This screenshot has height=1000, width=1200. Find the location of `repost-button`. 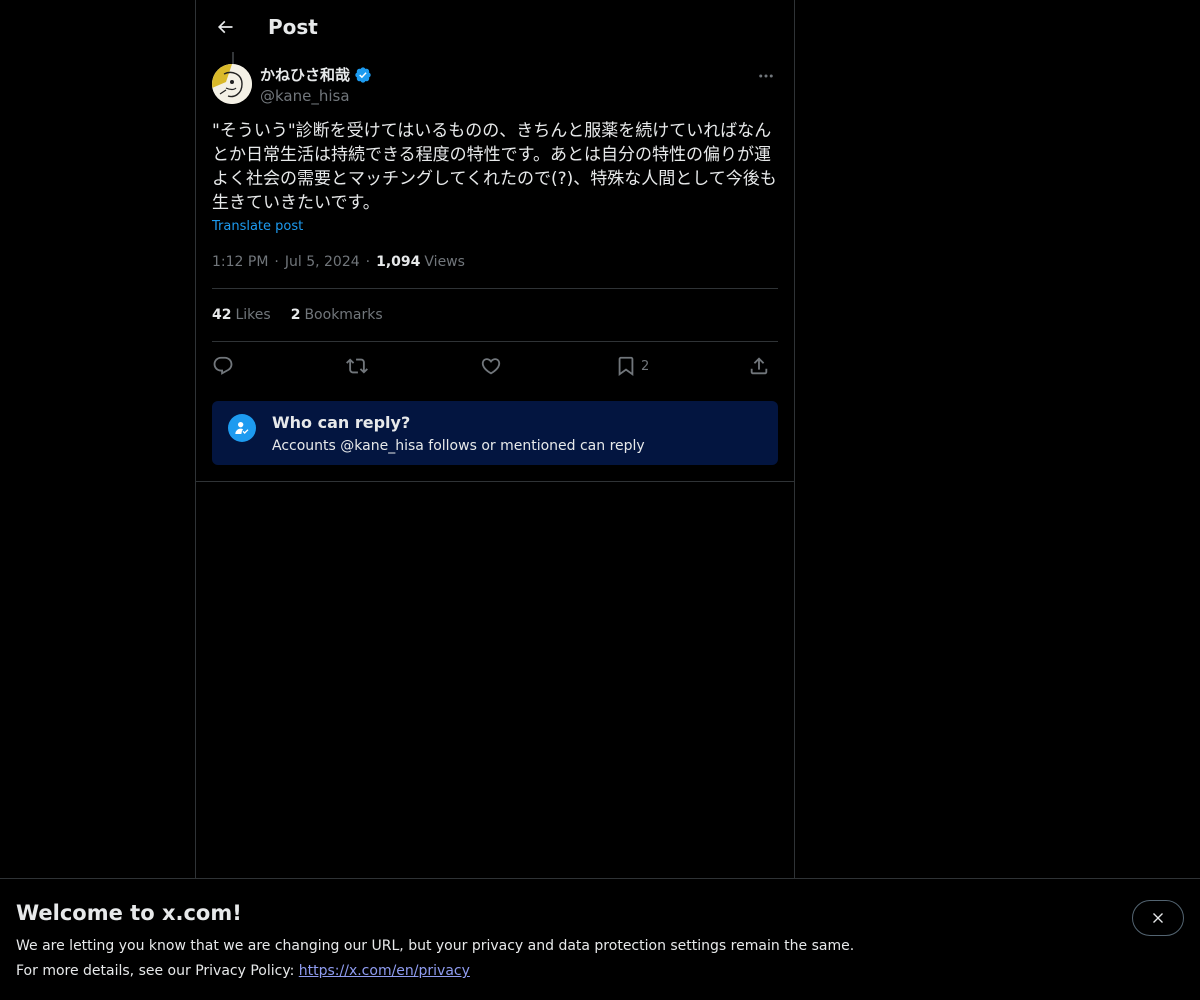

repost-button is located at coordinates (357, 366).